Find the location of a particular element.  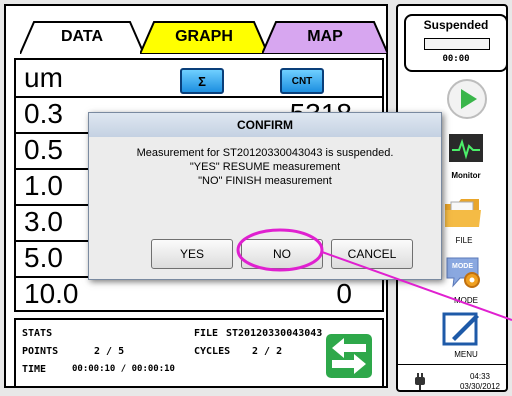

tab-map-label: MAP is located at coordinates (325, 36).